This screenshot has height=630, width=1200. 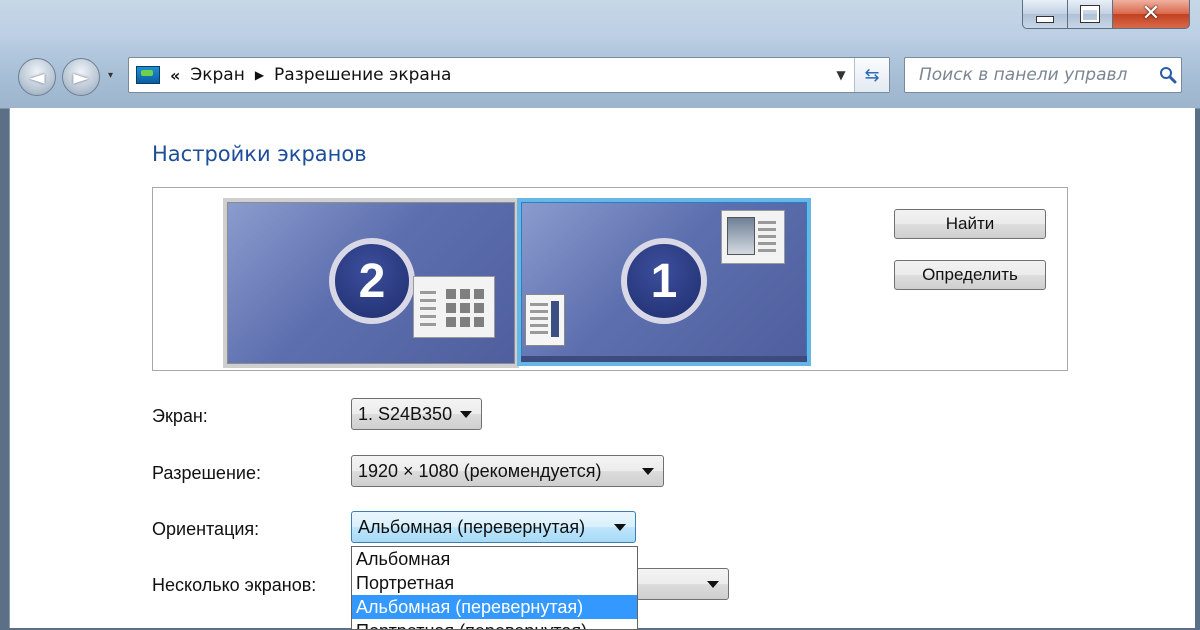 I want to click on forward-button: ►, so click(x=81, y=77).